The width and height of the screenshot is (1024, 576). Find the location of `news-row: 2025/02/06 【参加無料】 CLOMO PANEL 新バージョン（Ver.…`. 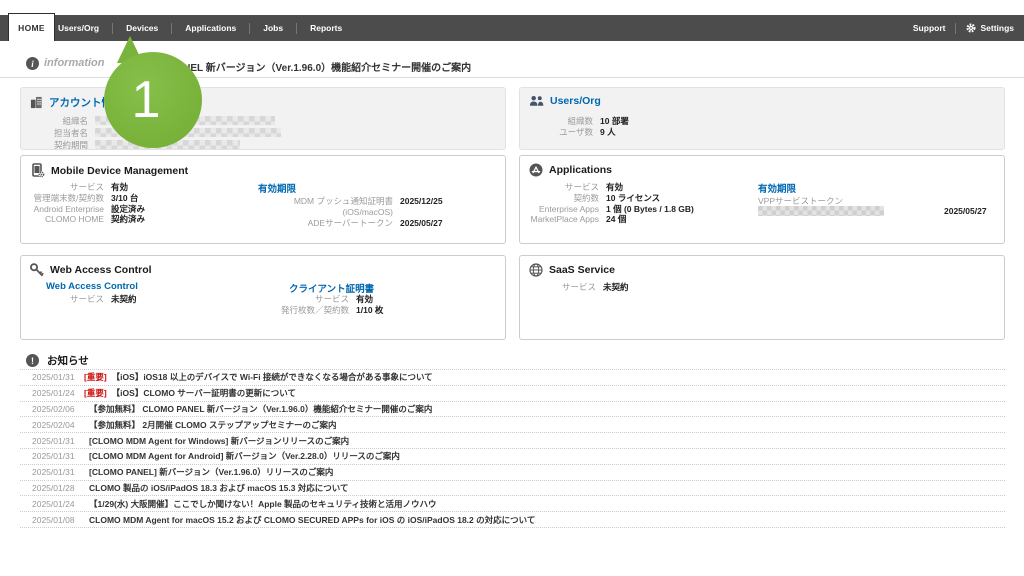

news-row: 2025/02/06 【参加無料】 CLOMO PANEL 新バージョン（Ver.… is located at coordinates (512, 410).